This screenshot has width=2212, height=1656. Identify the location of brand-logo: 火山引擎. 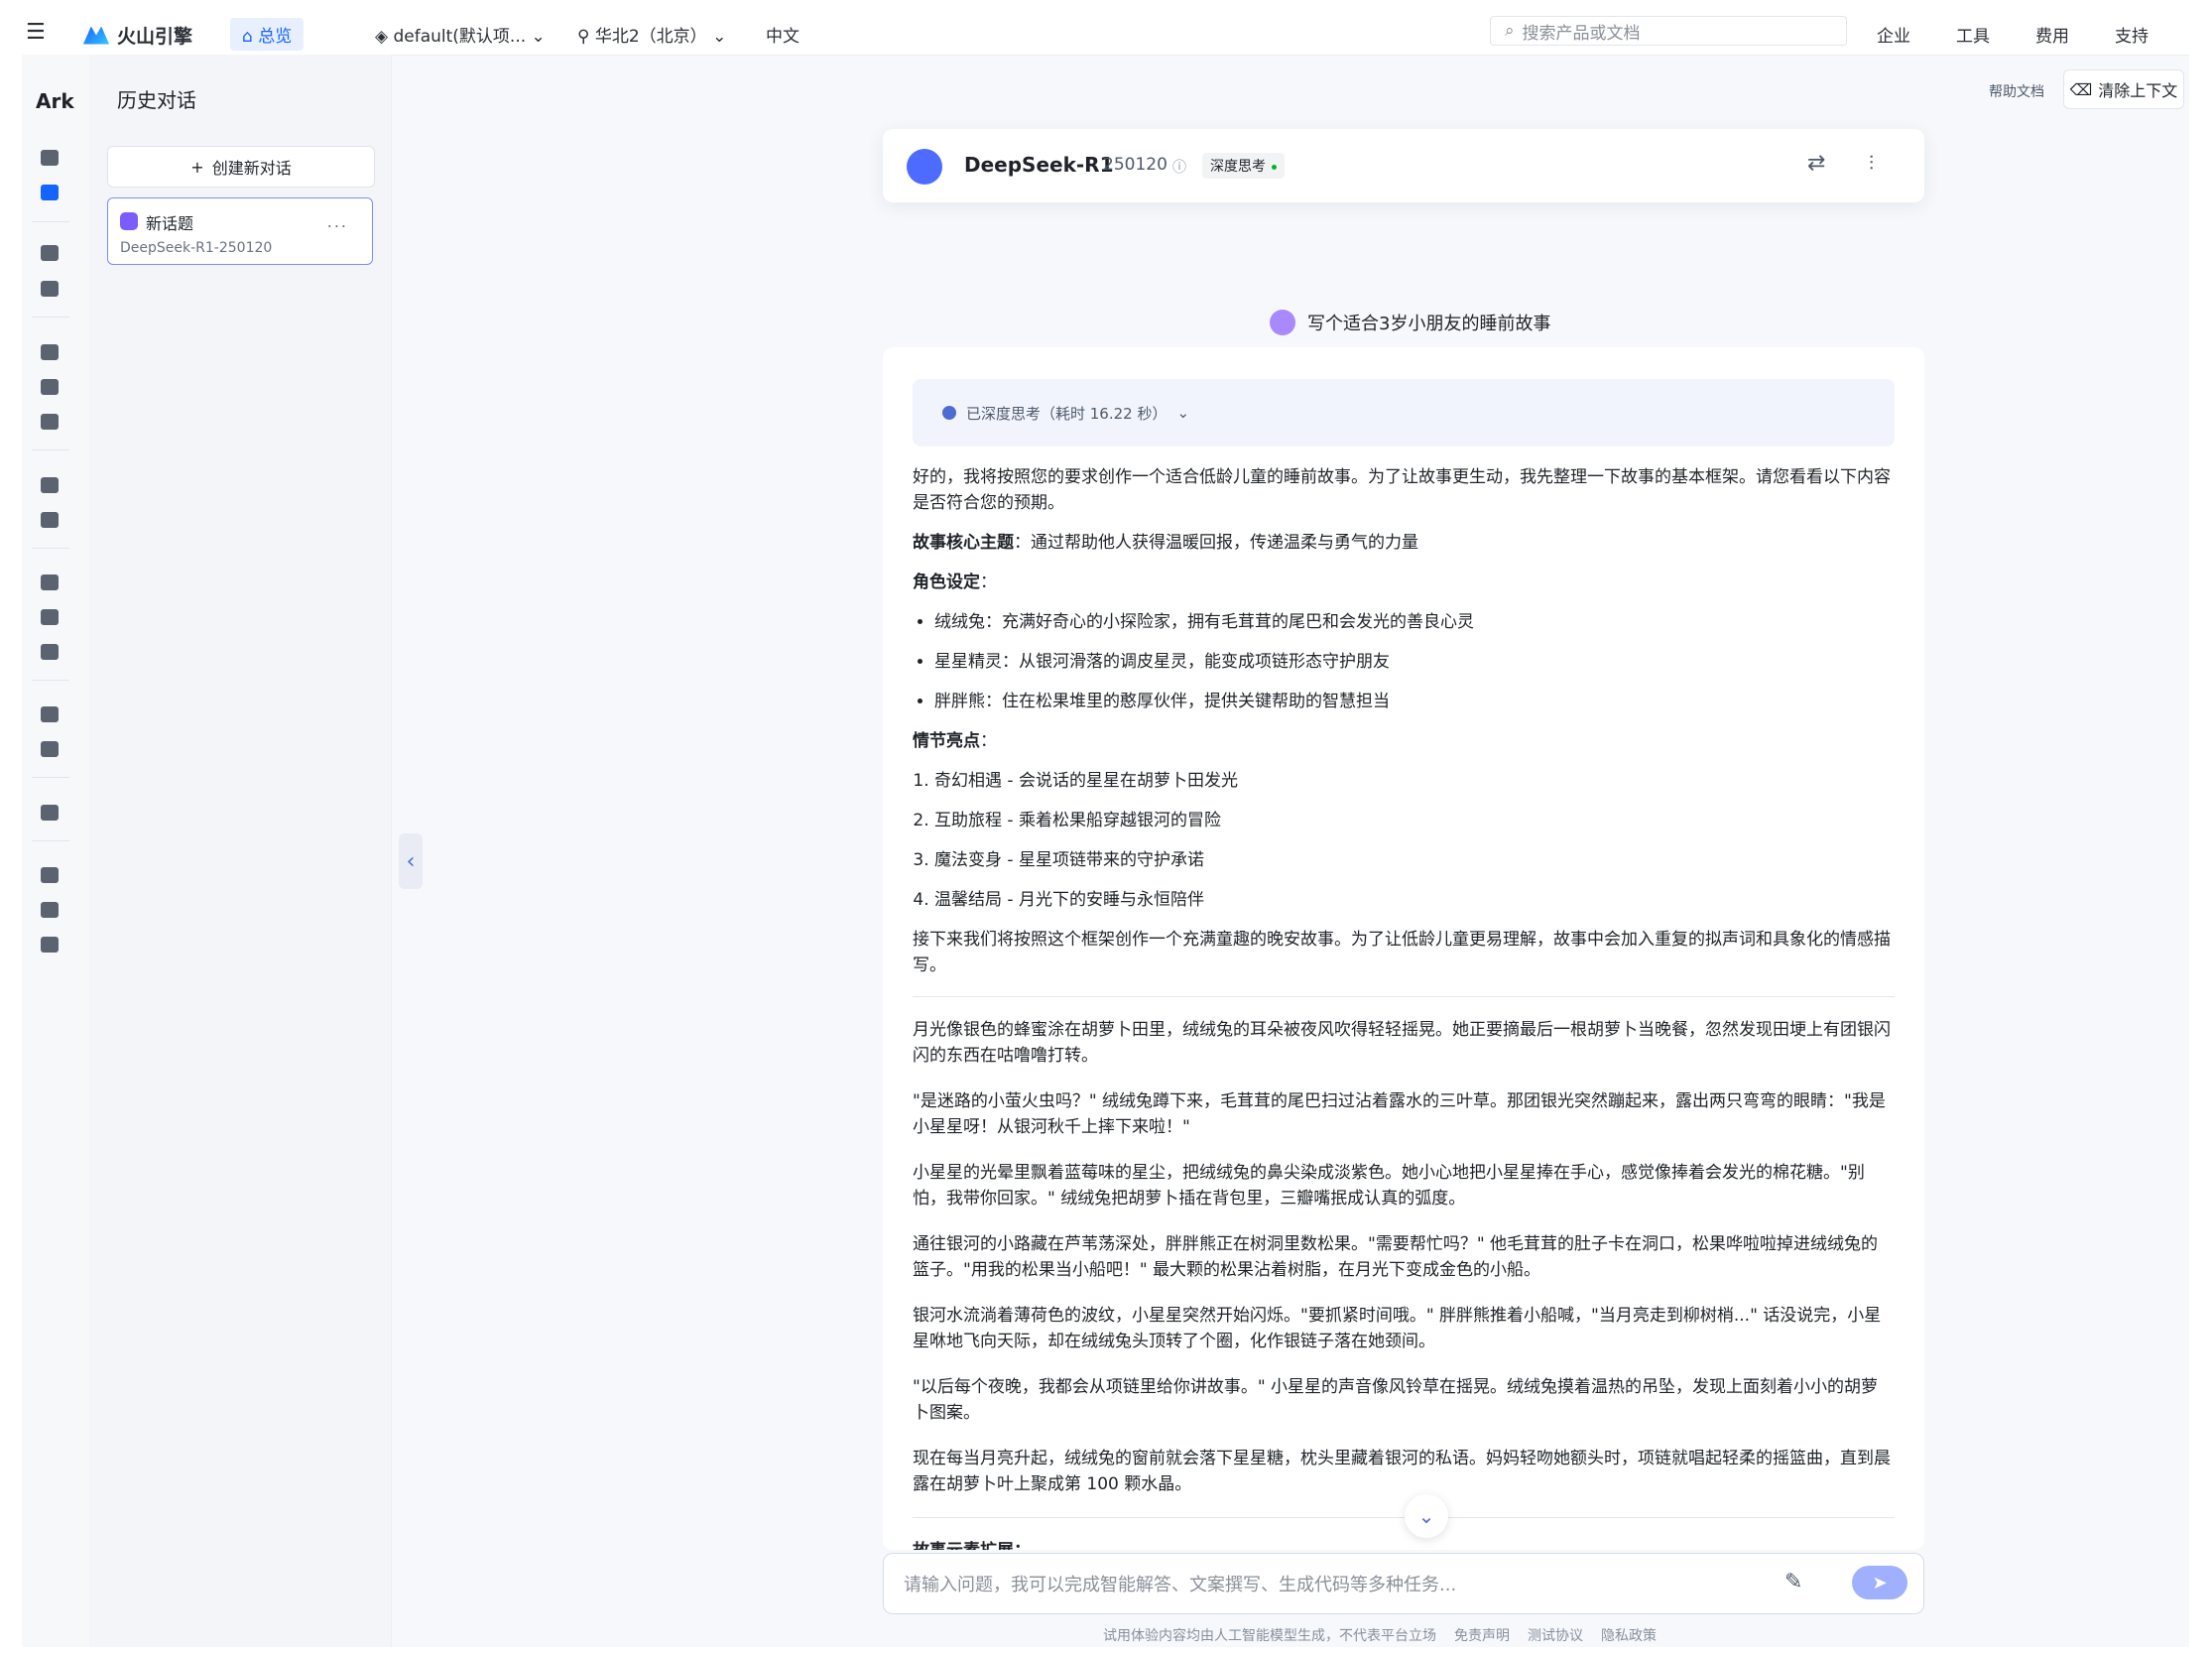
(137, 35).